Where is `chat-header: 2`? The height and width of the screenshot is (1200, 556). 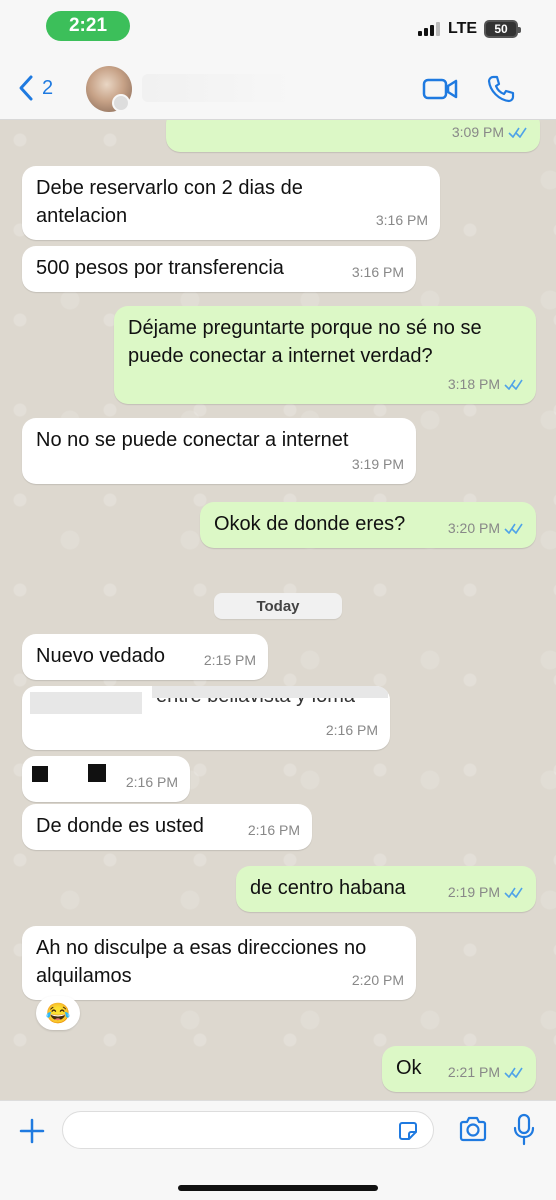
chat-header: 2 is located at coordinates (278, 88).